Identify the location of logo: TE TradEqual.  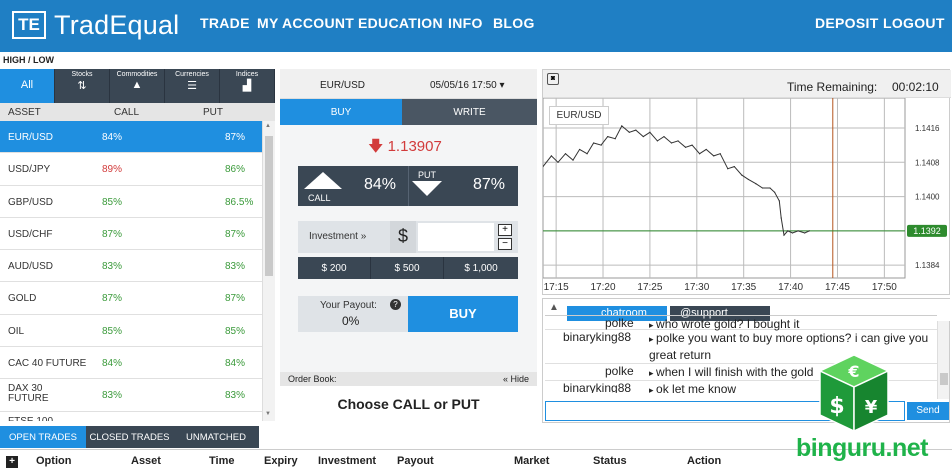
(95, 25).